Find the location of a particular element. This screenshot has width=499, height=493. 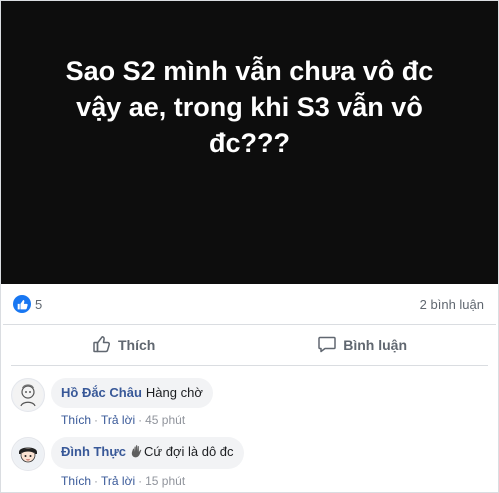

comment-bubble: Đình Thực Cứ đợi là dô đc is located at coordinates (147, 453).